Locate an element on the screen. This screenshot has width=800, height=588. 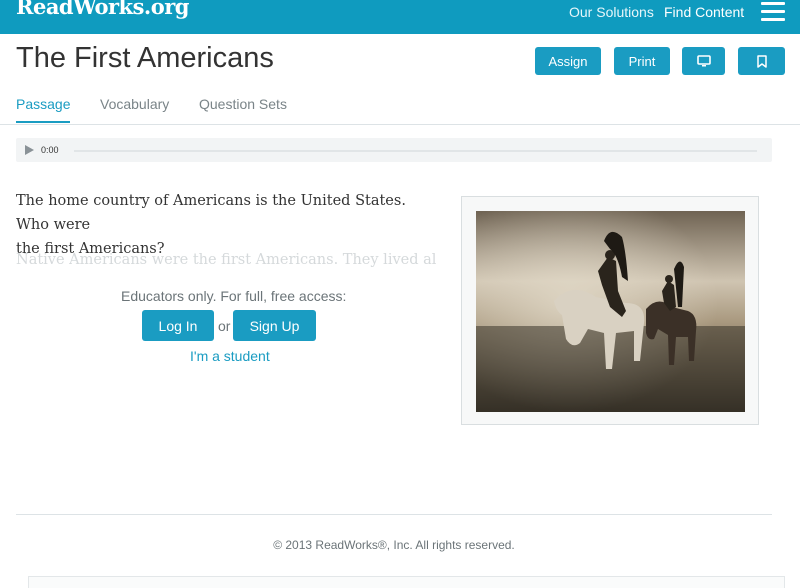
footer-divider is located at coordinates (394, 514).